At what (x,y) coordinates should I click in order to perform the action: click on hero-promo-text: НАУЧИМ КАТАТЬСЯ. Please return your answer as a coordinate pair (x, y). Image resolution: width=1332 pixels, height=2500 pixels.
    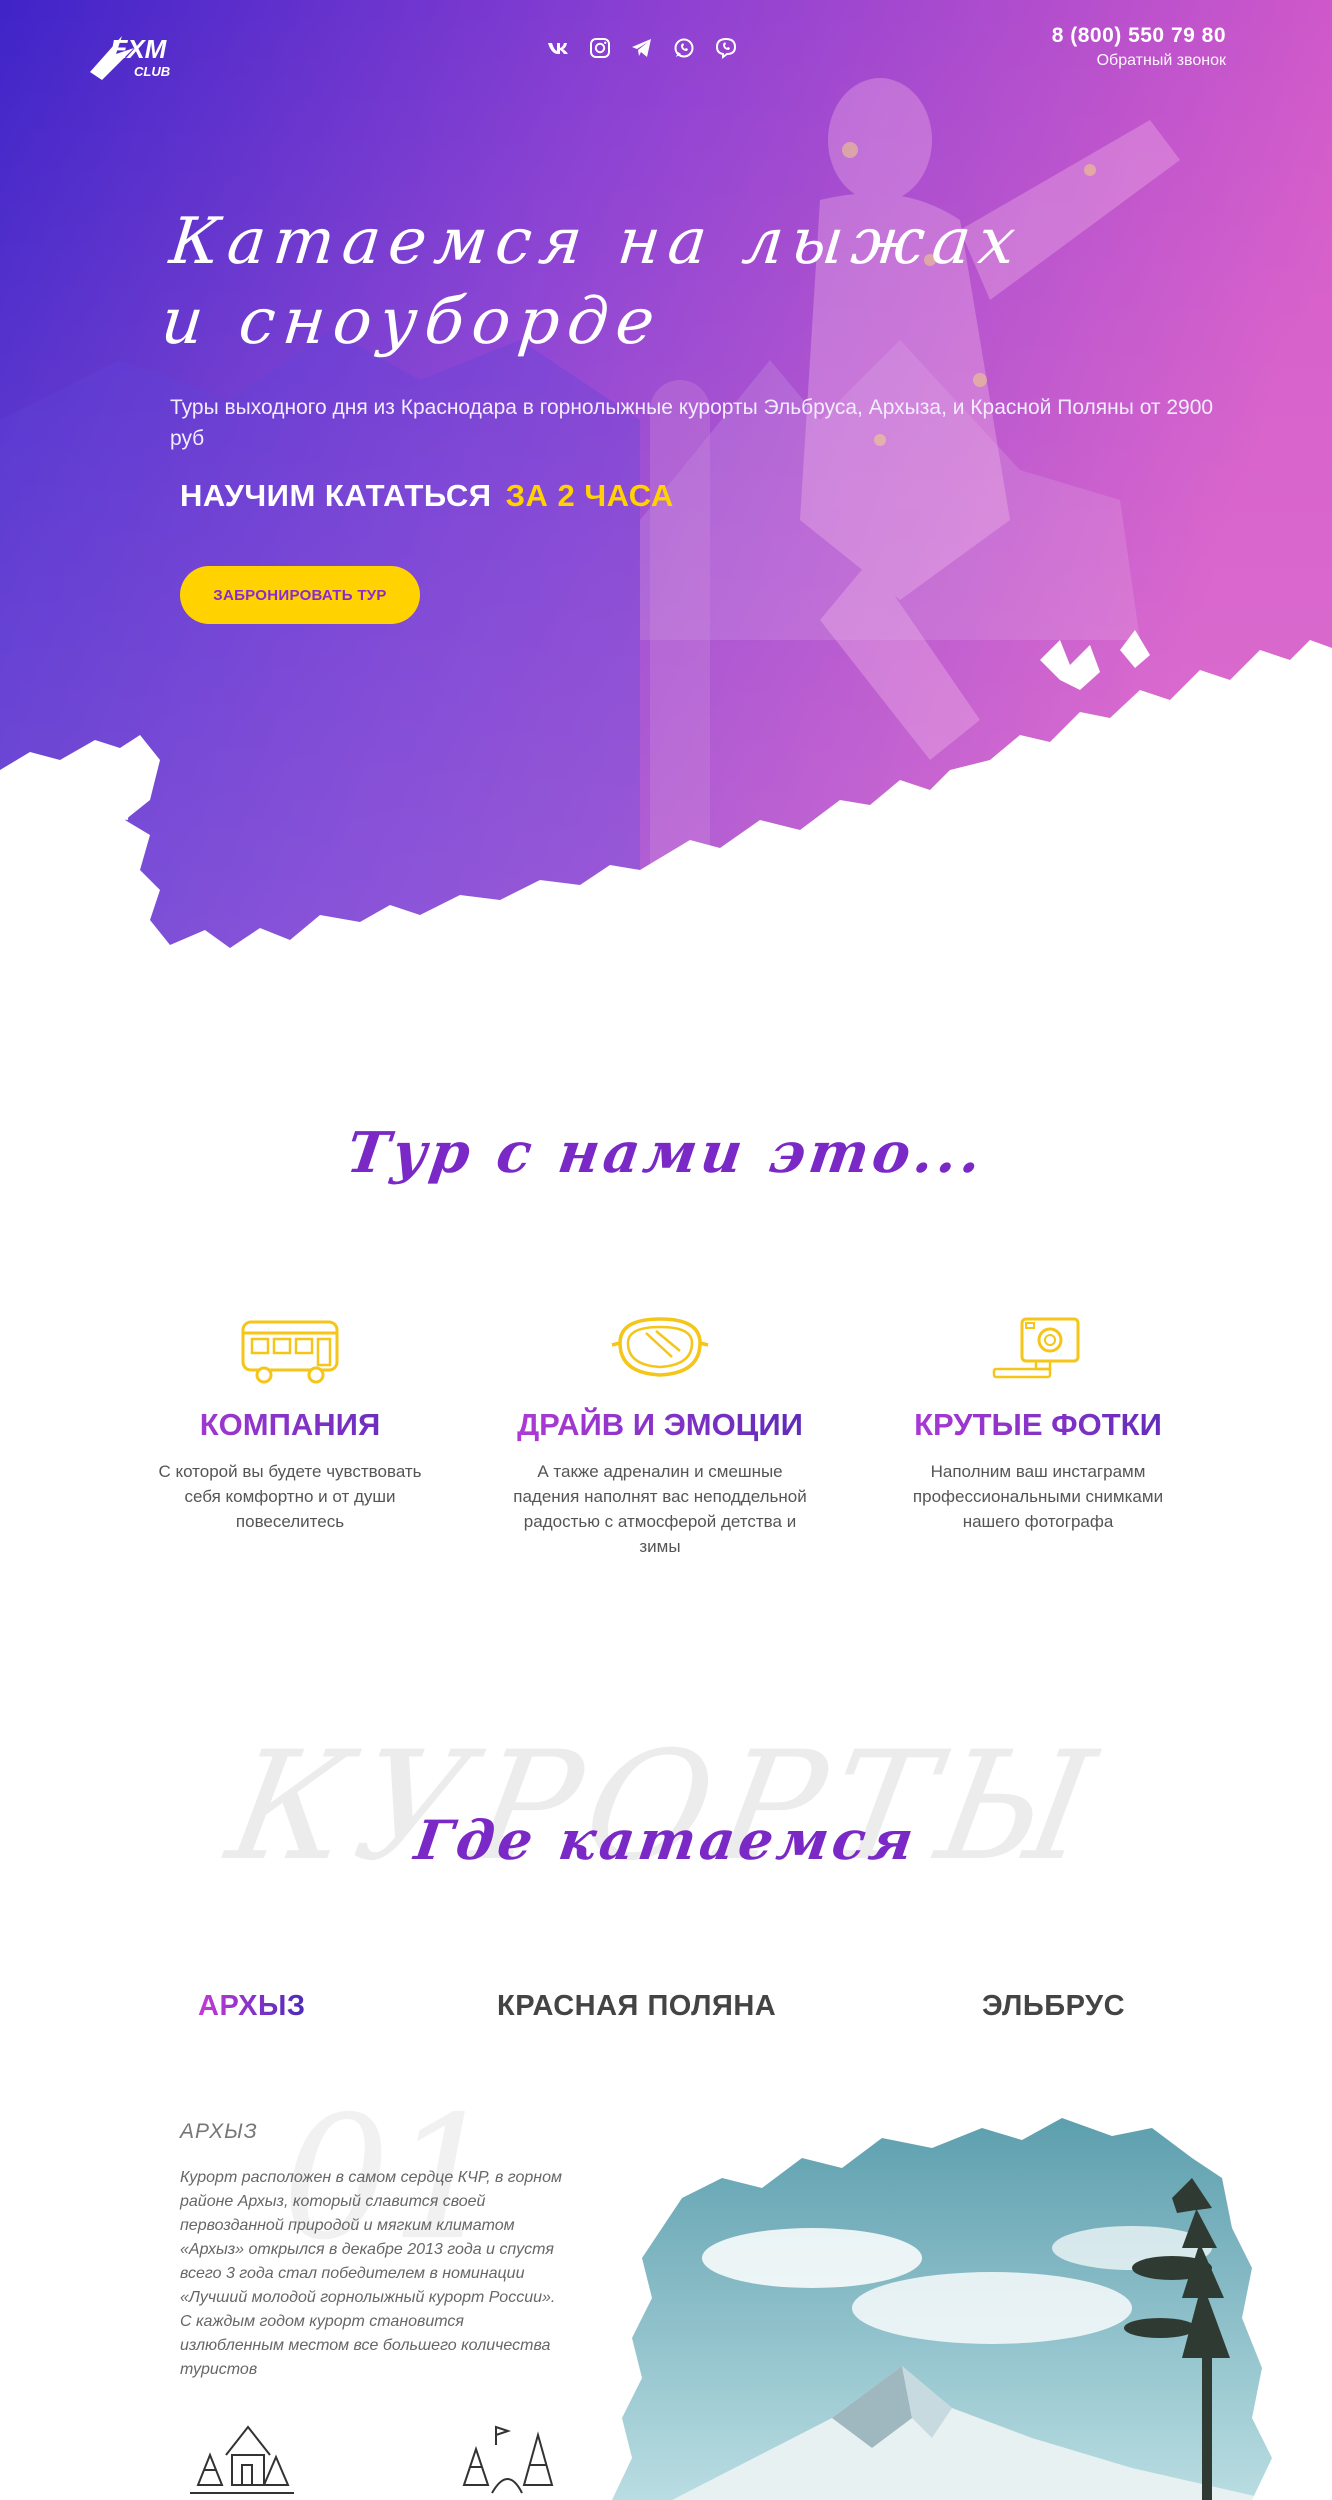
    Looking at the image, I should click on (336, 495).